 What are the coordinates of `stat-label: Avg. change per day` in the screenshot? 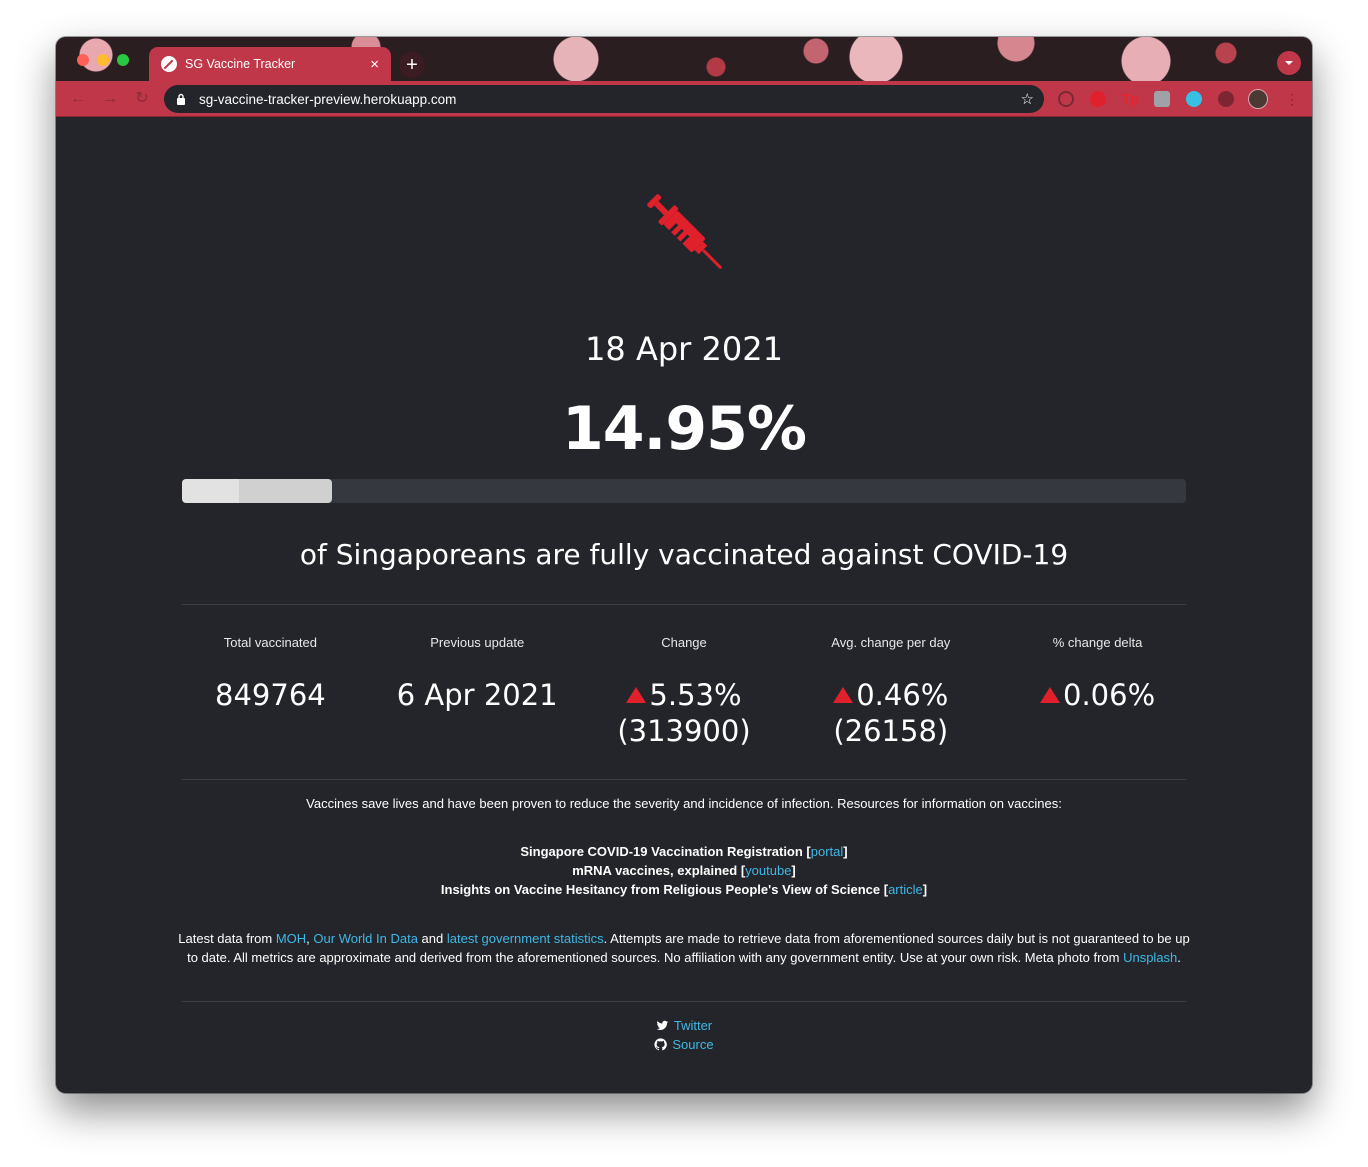 It's located at (891, 642).